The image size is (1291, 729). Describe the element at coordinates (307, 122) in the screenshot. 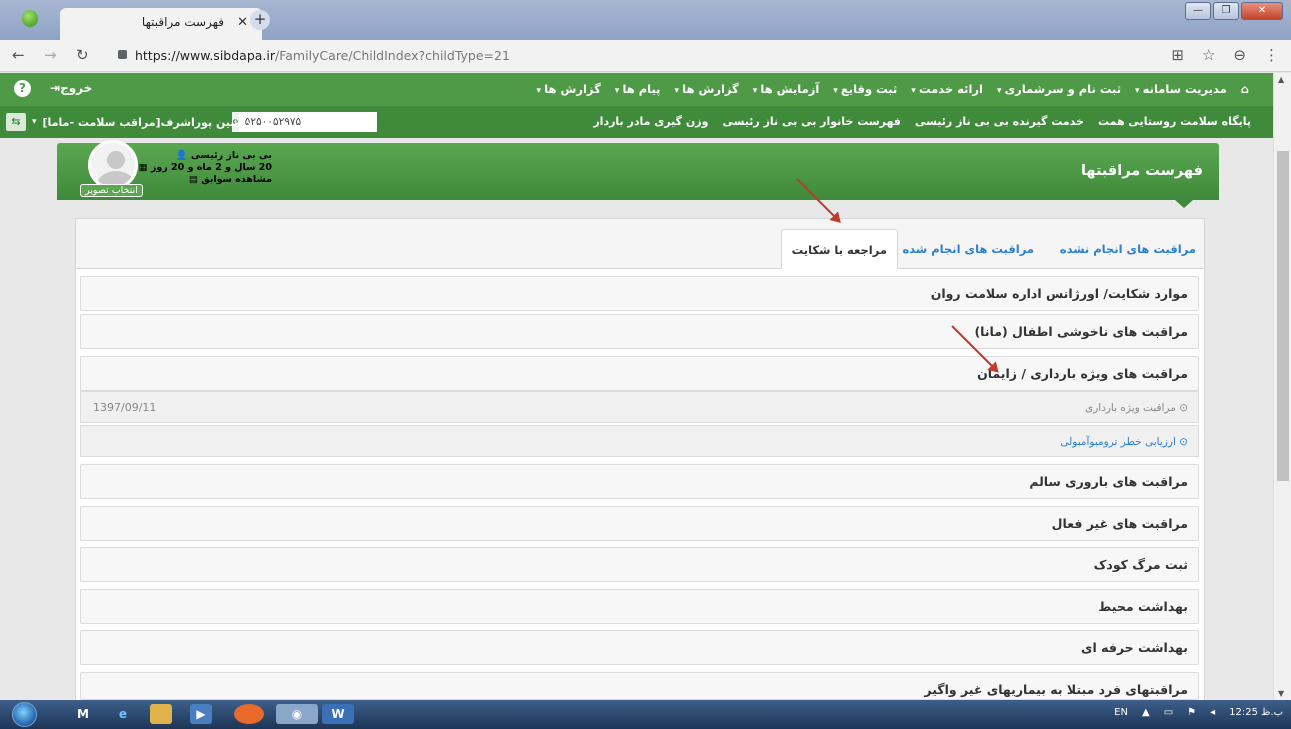

I see `search-input` at that location.